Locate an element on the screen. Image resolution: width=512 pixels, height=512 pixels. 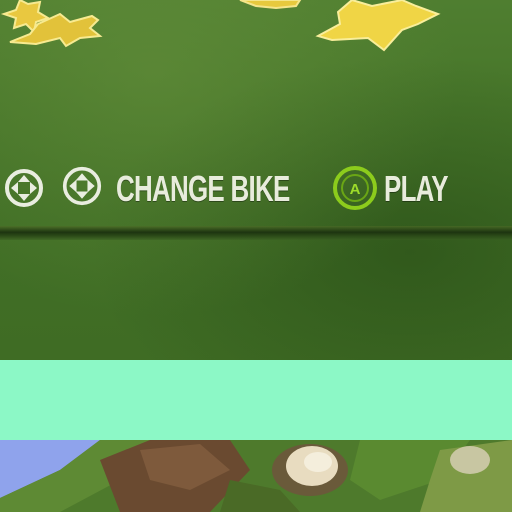
dpad-left-icon is located at coordinates (24, 188).